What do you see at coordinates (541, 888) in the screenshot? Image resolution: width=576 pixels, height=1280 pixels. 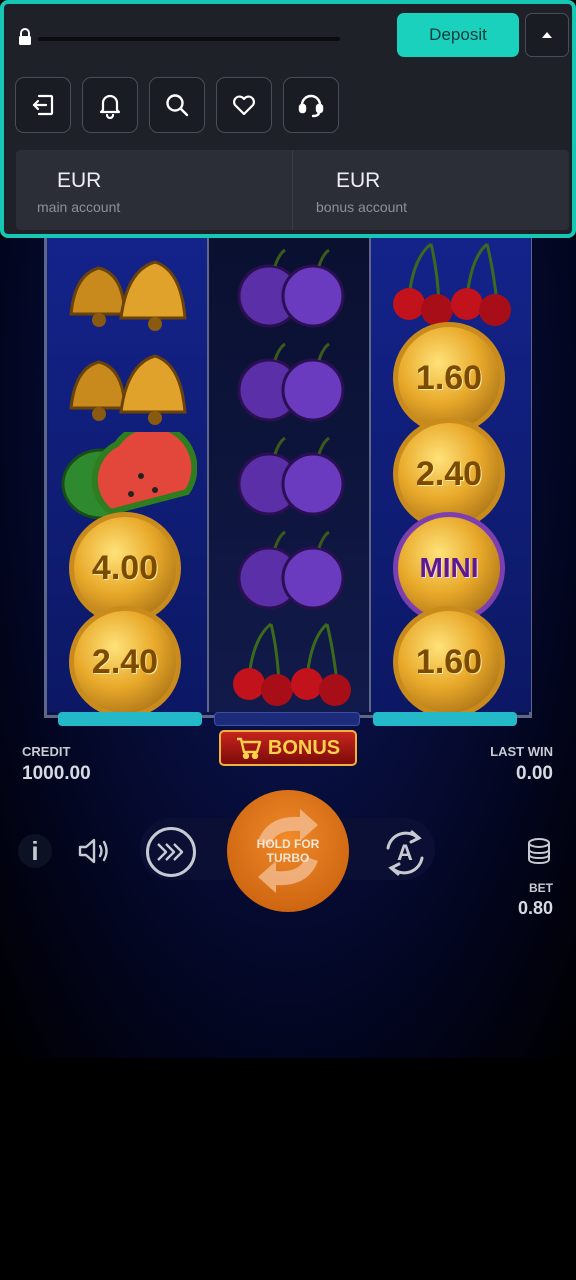 I see `bet-label: BET` at bounding box center [541, 888].